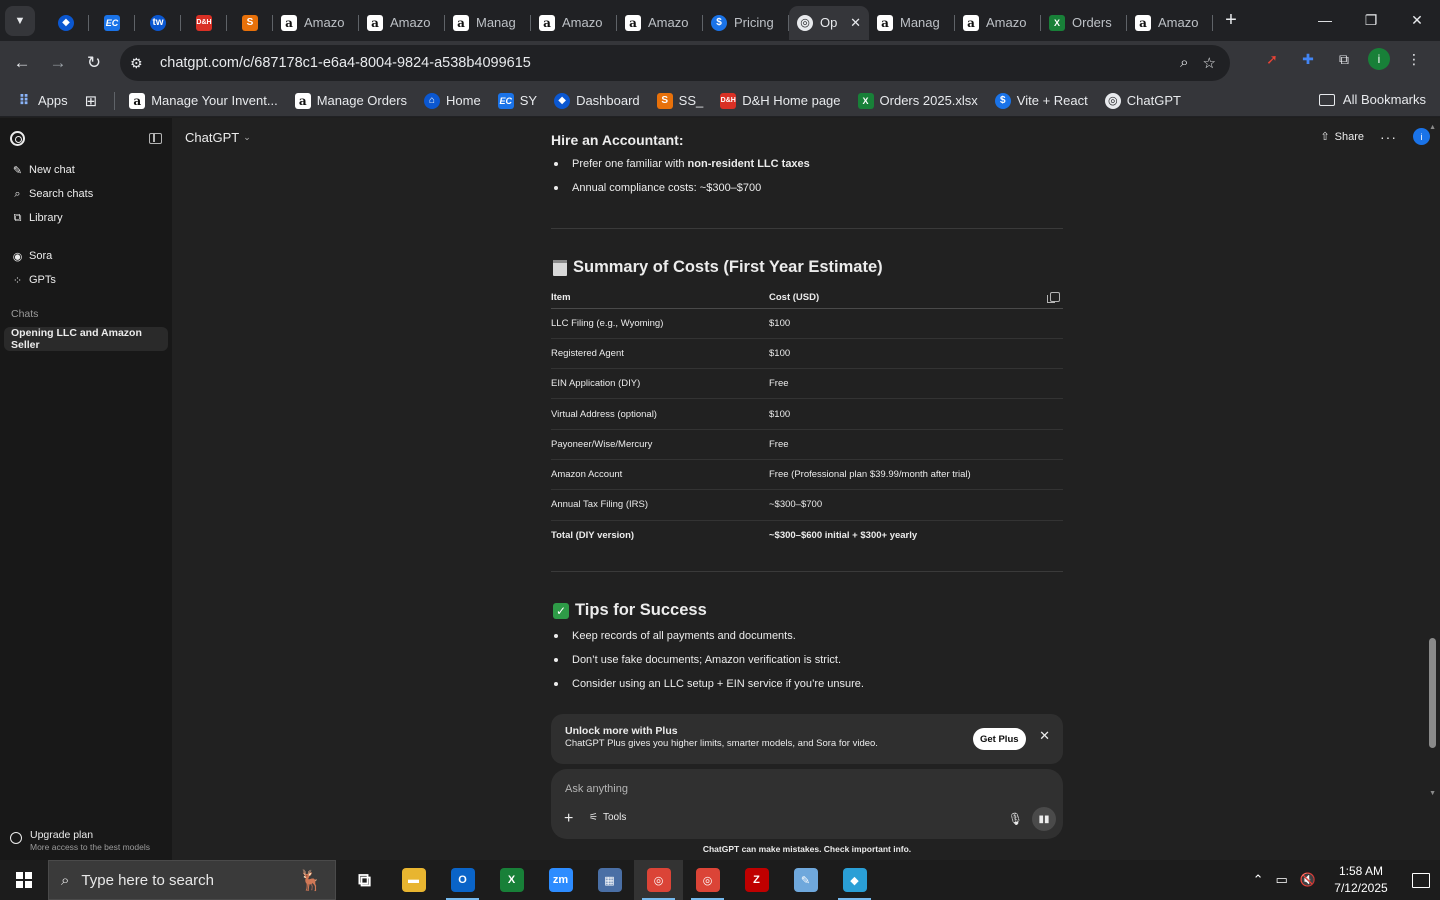 Image resolution: width=1440 pixels, height=900 pixels. I want to click on volume-muted-icon: 🔇, so click(1308, 880).